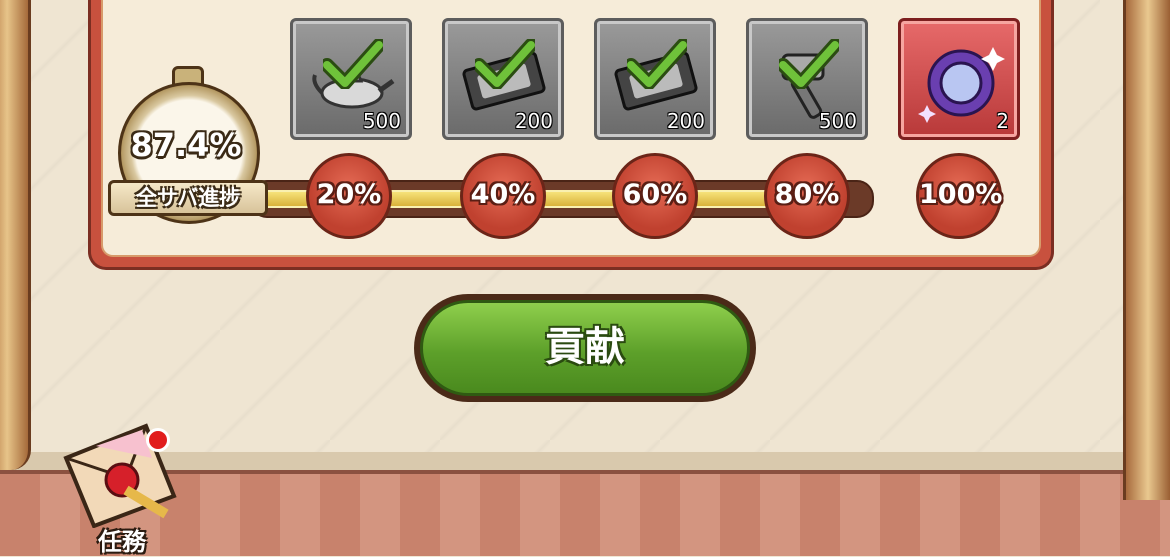 Image resolution: width=1170 pixels, height=557 pixels. What do you see at coordinates (503, 196) in the screenshot?
I see `milestone-40: 40%` at bounding box center [503, 196].